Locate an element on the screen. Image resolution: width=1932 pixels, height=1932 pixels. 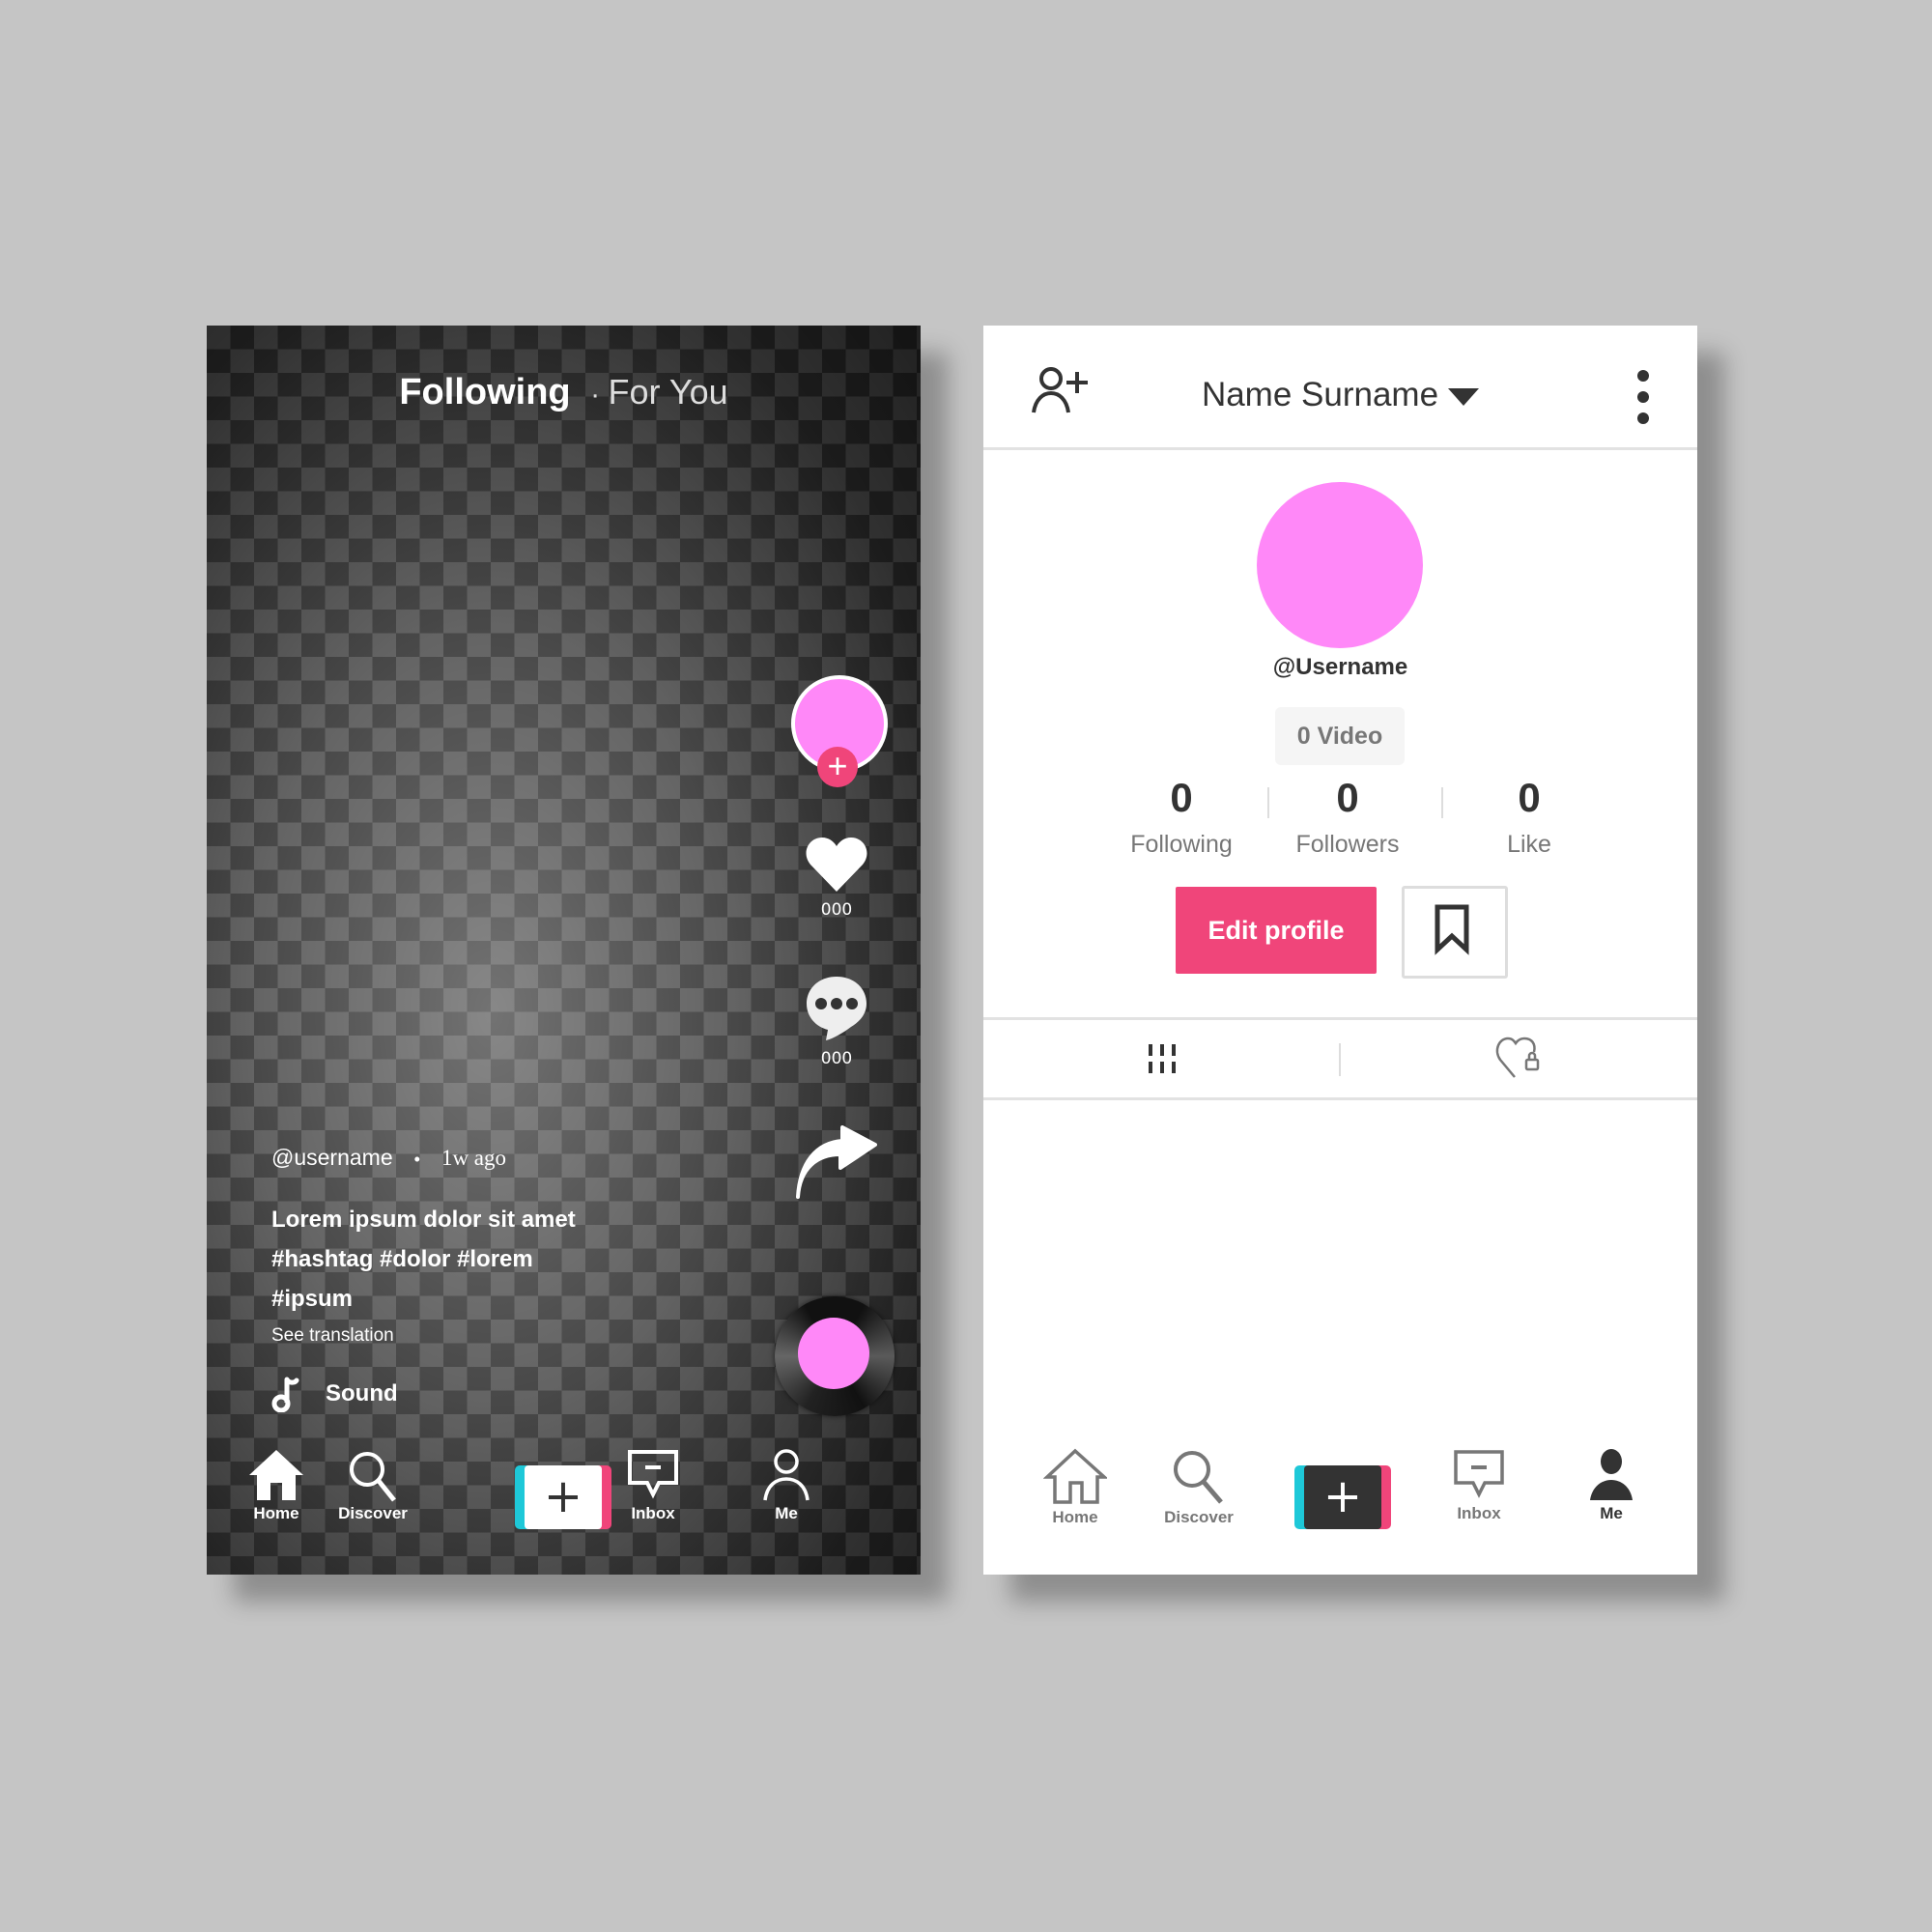
sound-link: Sound is located at coordinates (334, 1394).